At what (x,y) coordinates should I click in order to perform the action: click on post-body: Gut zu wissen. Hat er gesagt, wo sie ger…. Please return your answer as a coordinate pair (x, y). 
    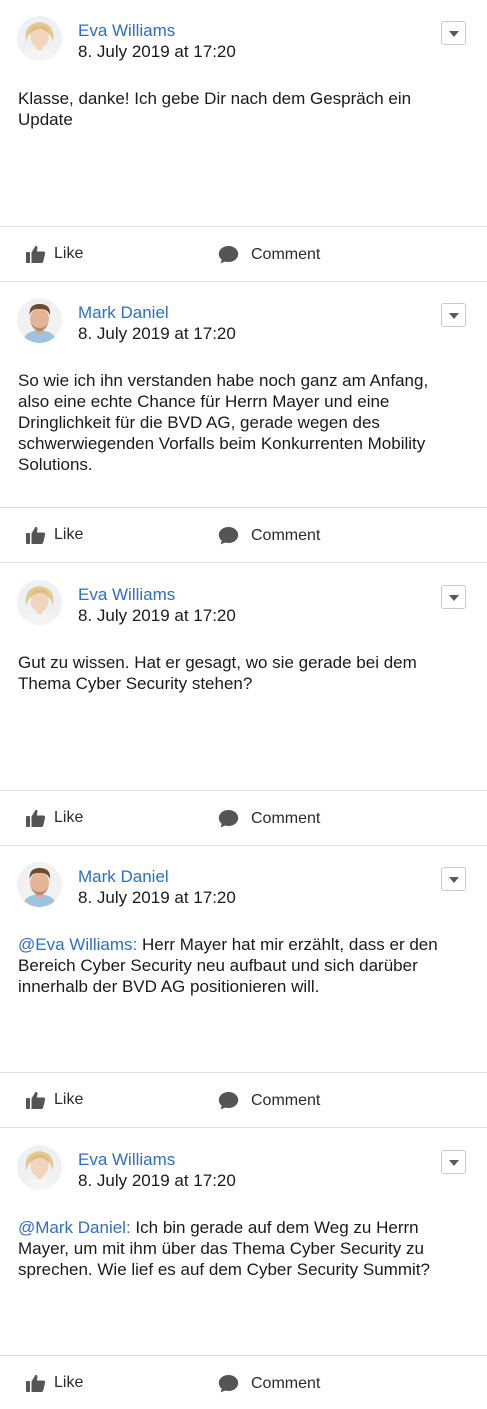
    Looking at the image, I should click on (240, 673).